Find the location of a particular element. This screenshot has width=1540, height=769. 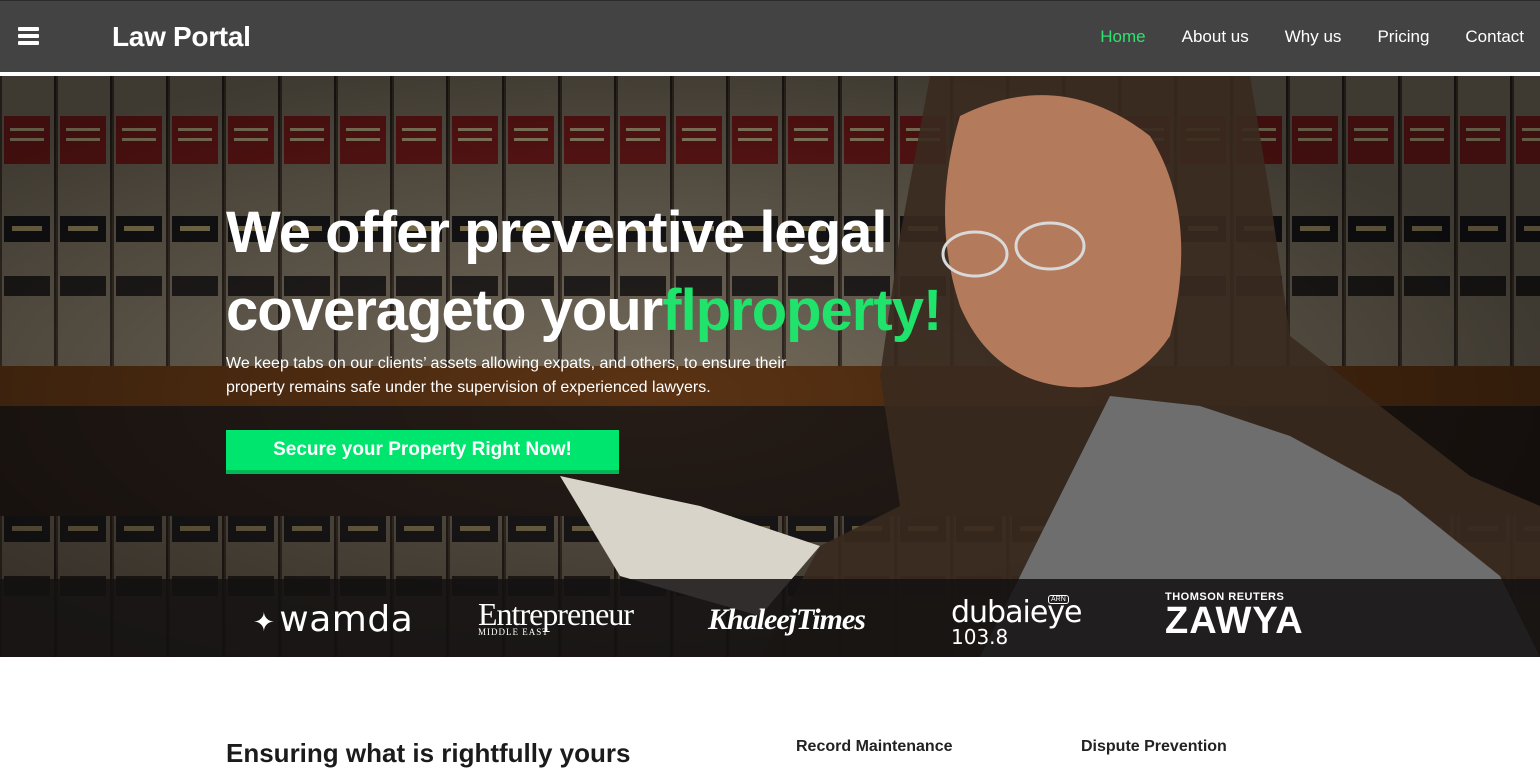

secure-property-button: Secure your Property Right Now! is located at coordinates (422, 452).